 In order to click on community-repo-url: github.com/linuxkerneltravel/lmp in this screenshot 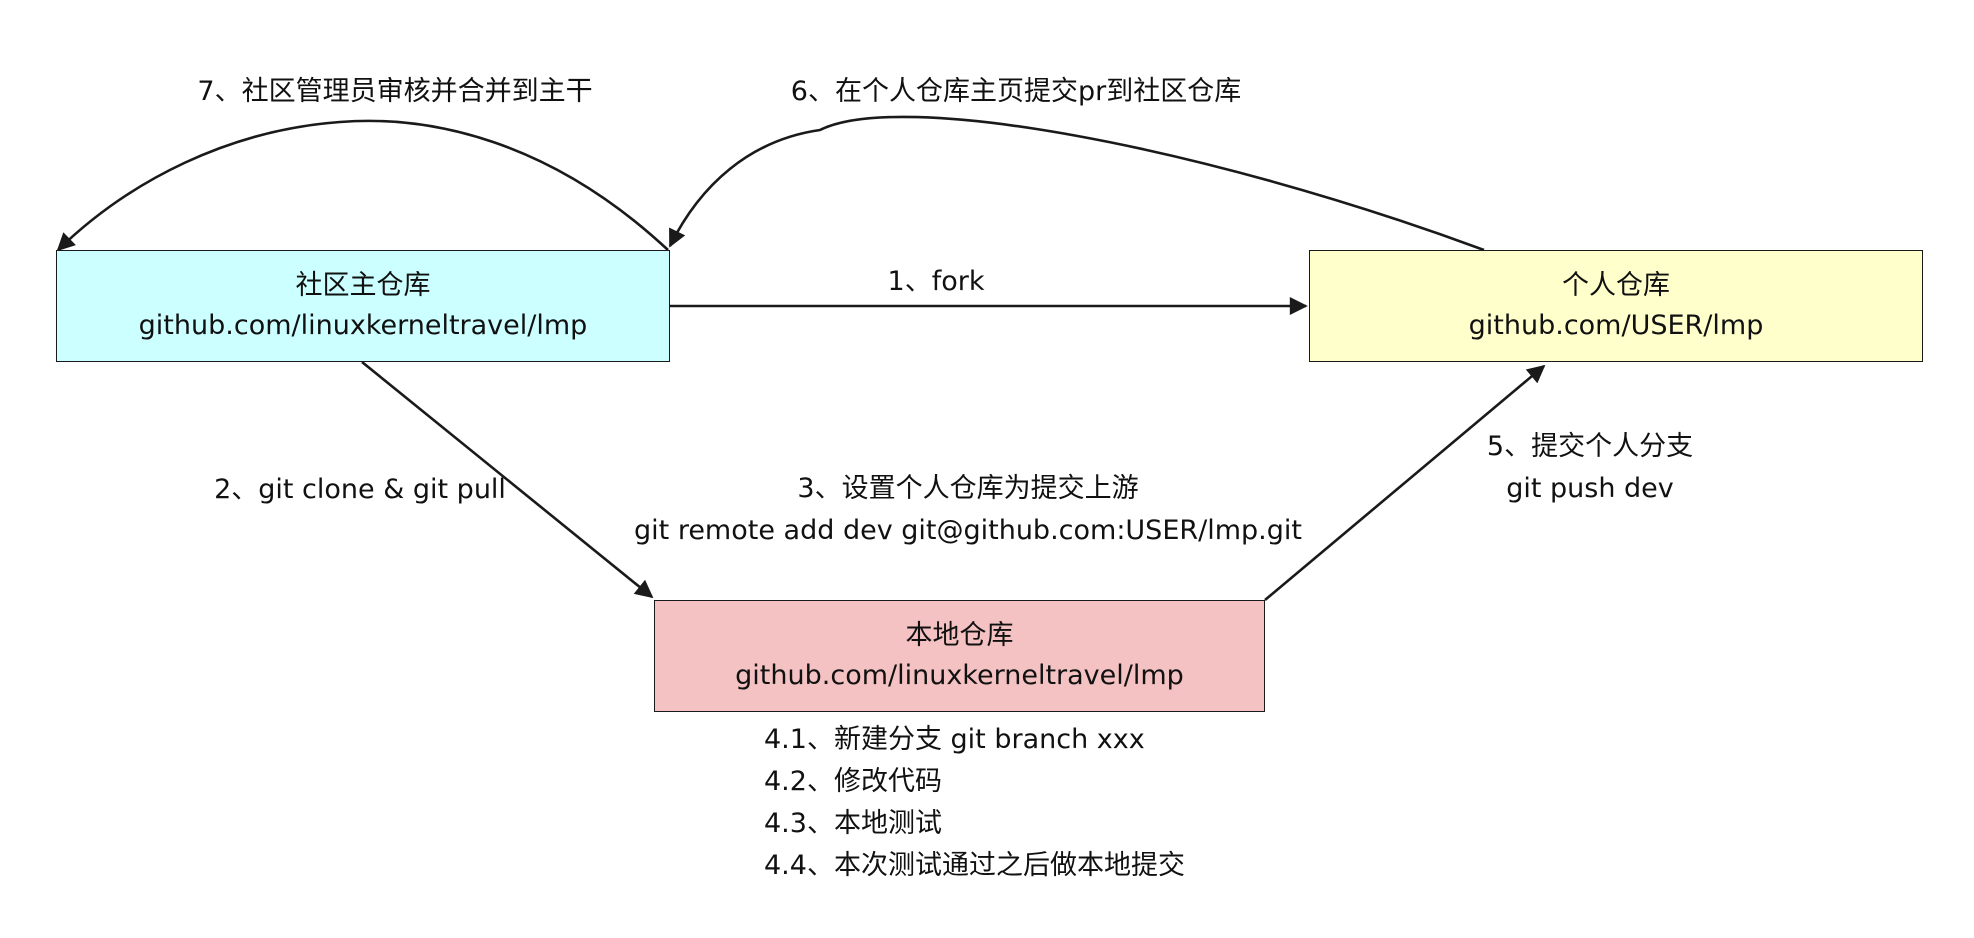, I will do `click(363, 325)`.